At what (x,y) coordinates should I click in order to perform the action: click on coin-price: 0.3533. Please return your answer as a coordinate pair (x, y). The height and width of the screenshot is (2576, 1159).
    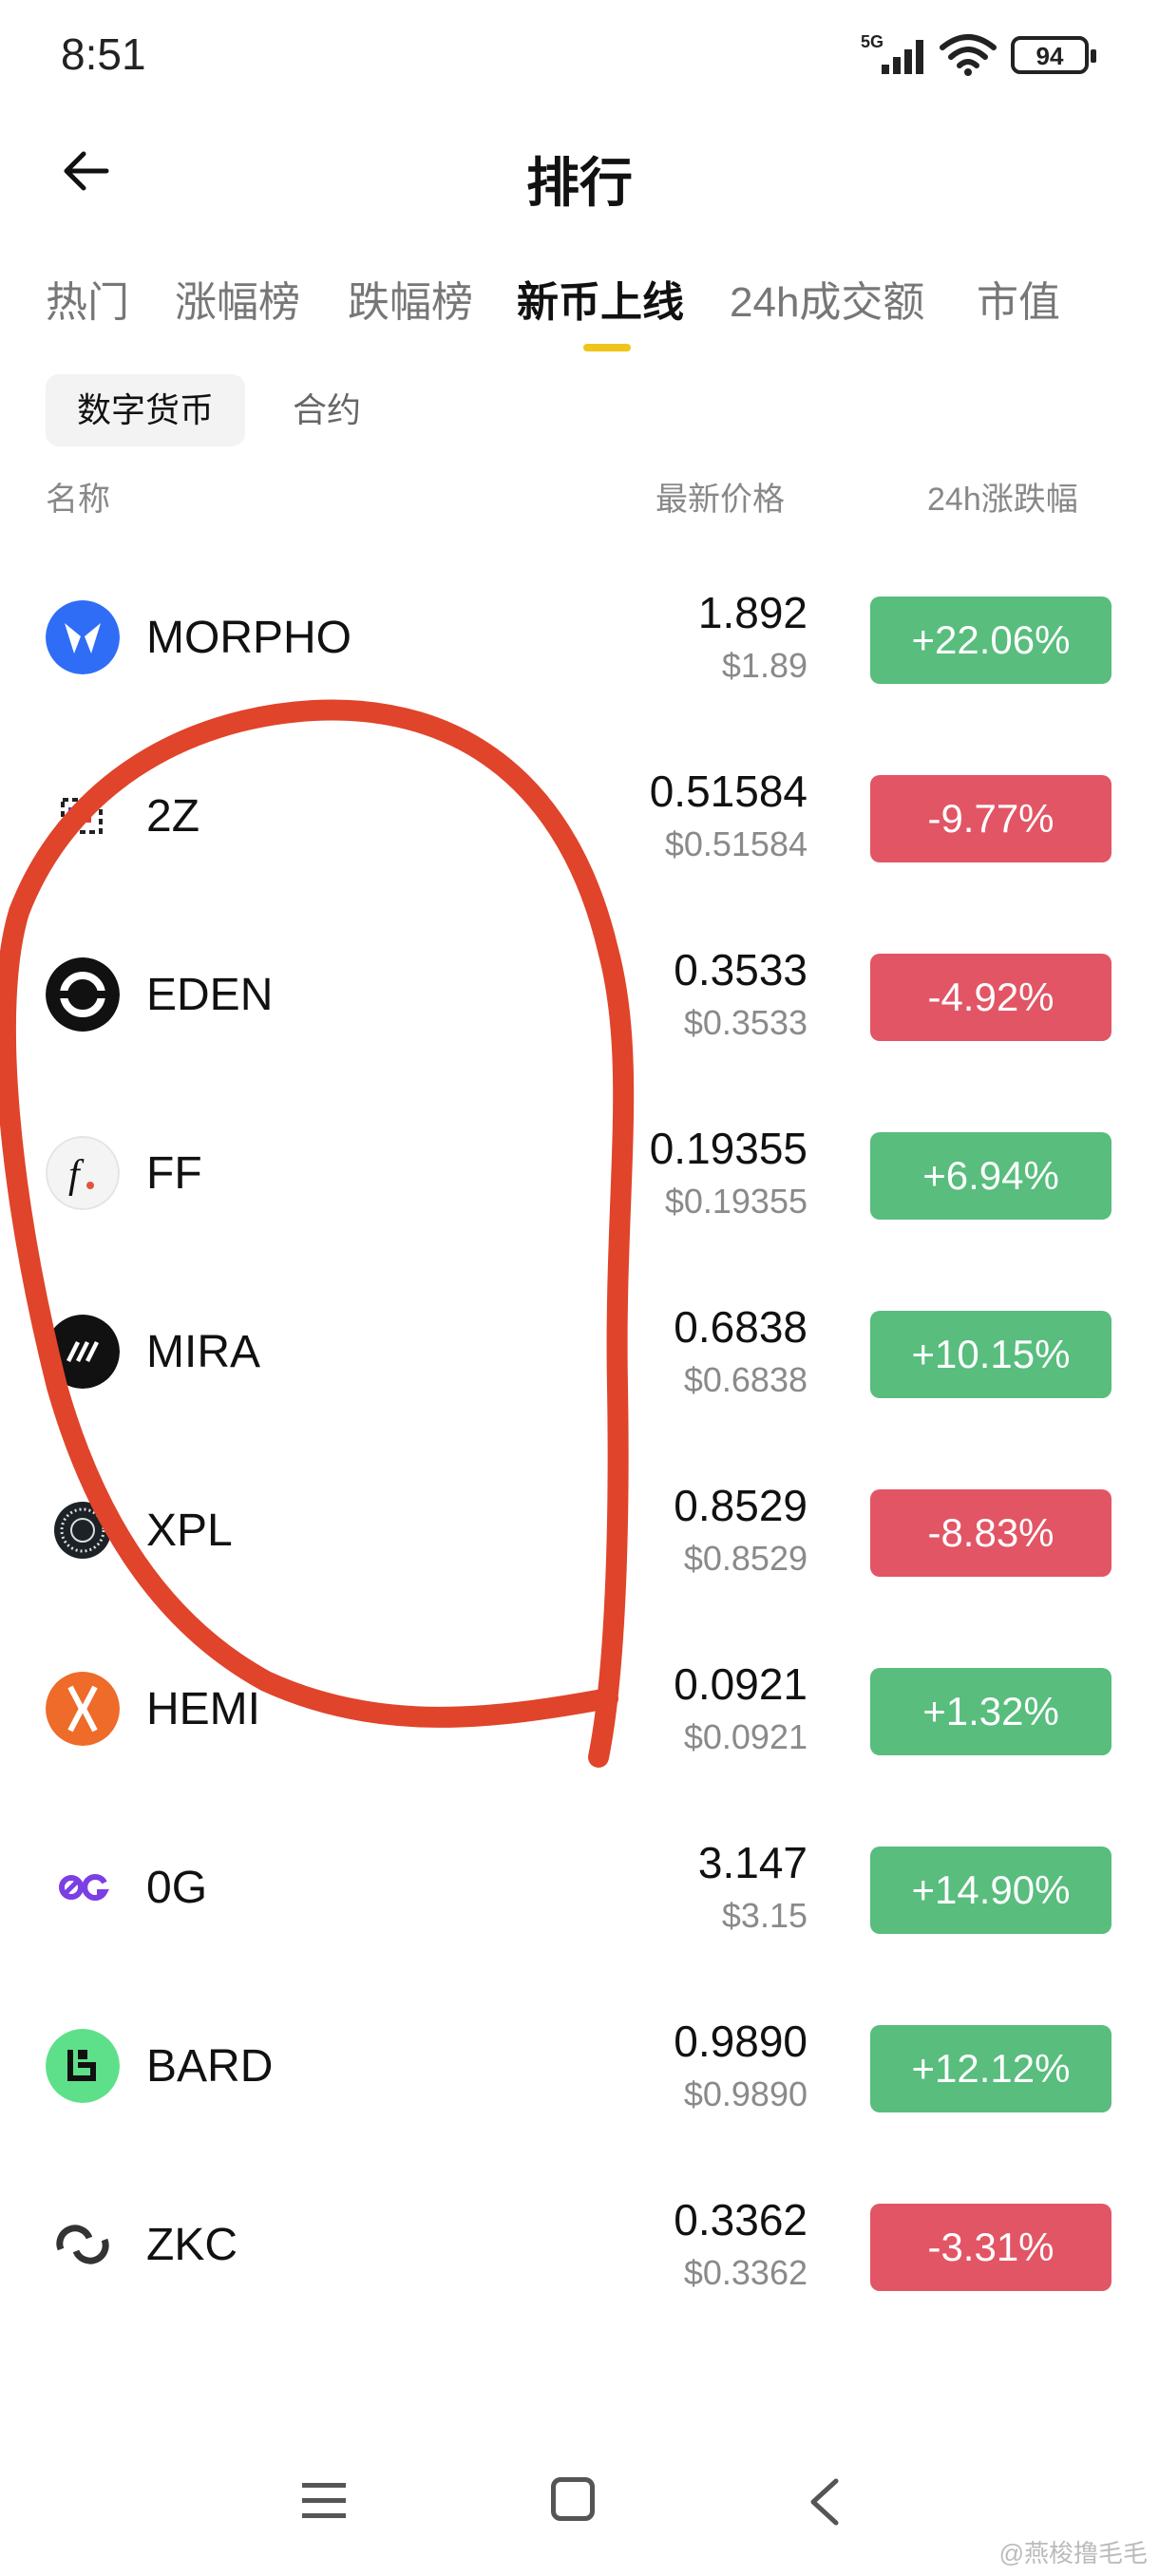
    Looking at the image, I should click on (741, 969).